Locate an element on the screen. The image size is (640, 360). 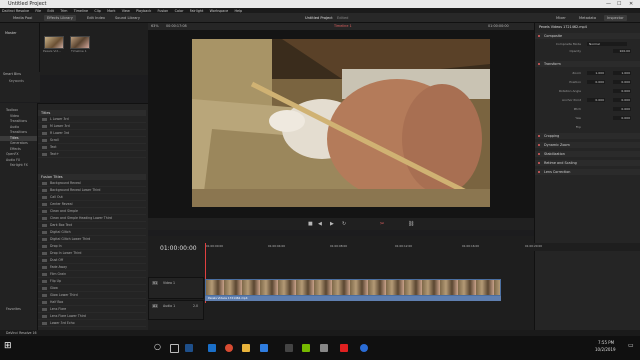
stabilization-section: Stabilization is located at coordinates (587, 154).